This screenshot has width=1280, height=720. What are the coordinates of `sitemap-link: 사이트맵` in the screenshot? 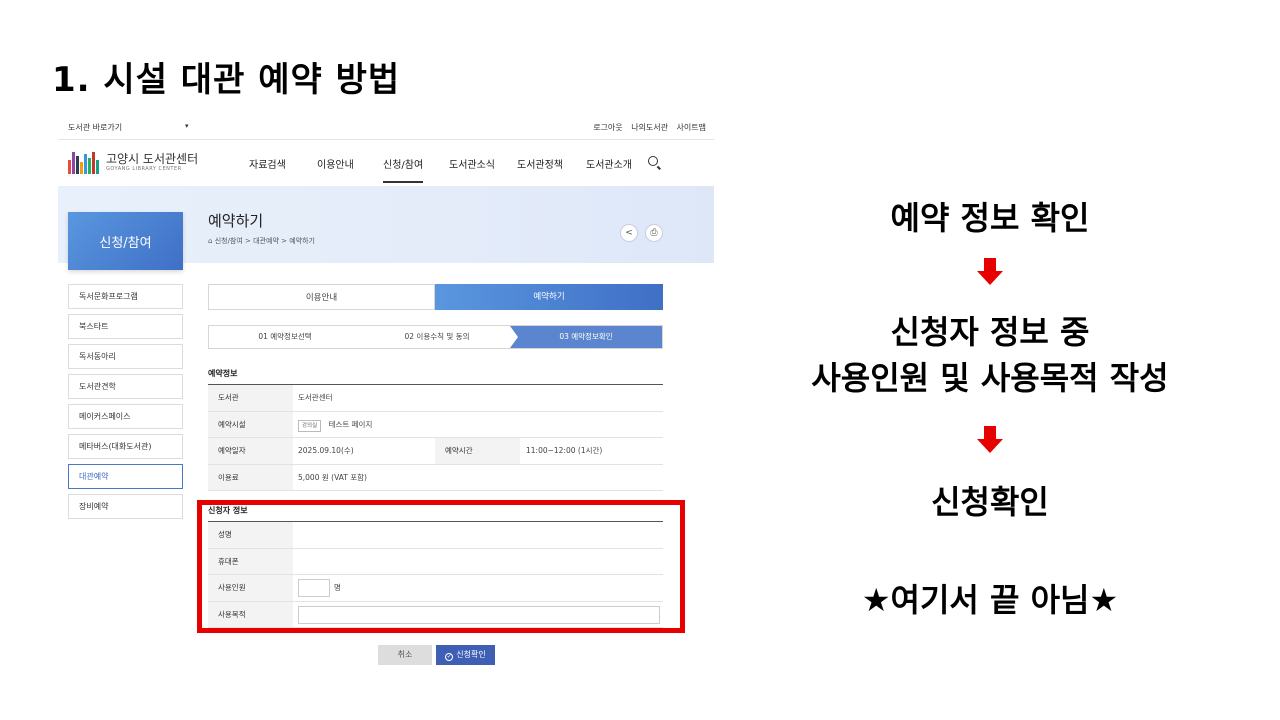 It's located at (691, 127).